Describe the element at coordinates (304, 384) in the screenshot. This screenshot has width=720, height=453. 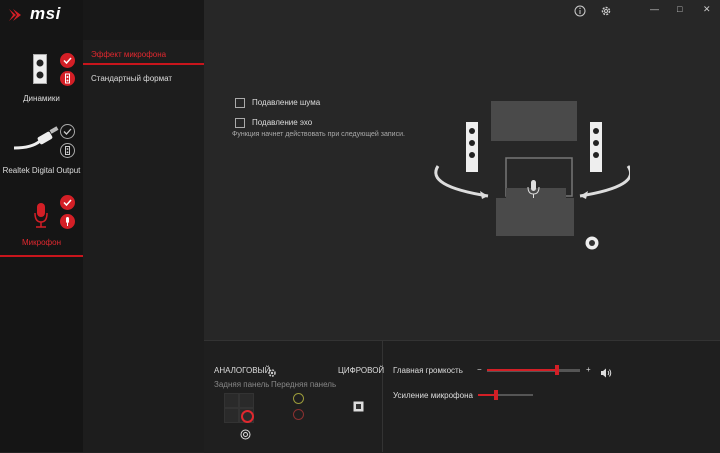
I see `front-panel-label: Передняя панель` at that location.